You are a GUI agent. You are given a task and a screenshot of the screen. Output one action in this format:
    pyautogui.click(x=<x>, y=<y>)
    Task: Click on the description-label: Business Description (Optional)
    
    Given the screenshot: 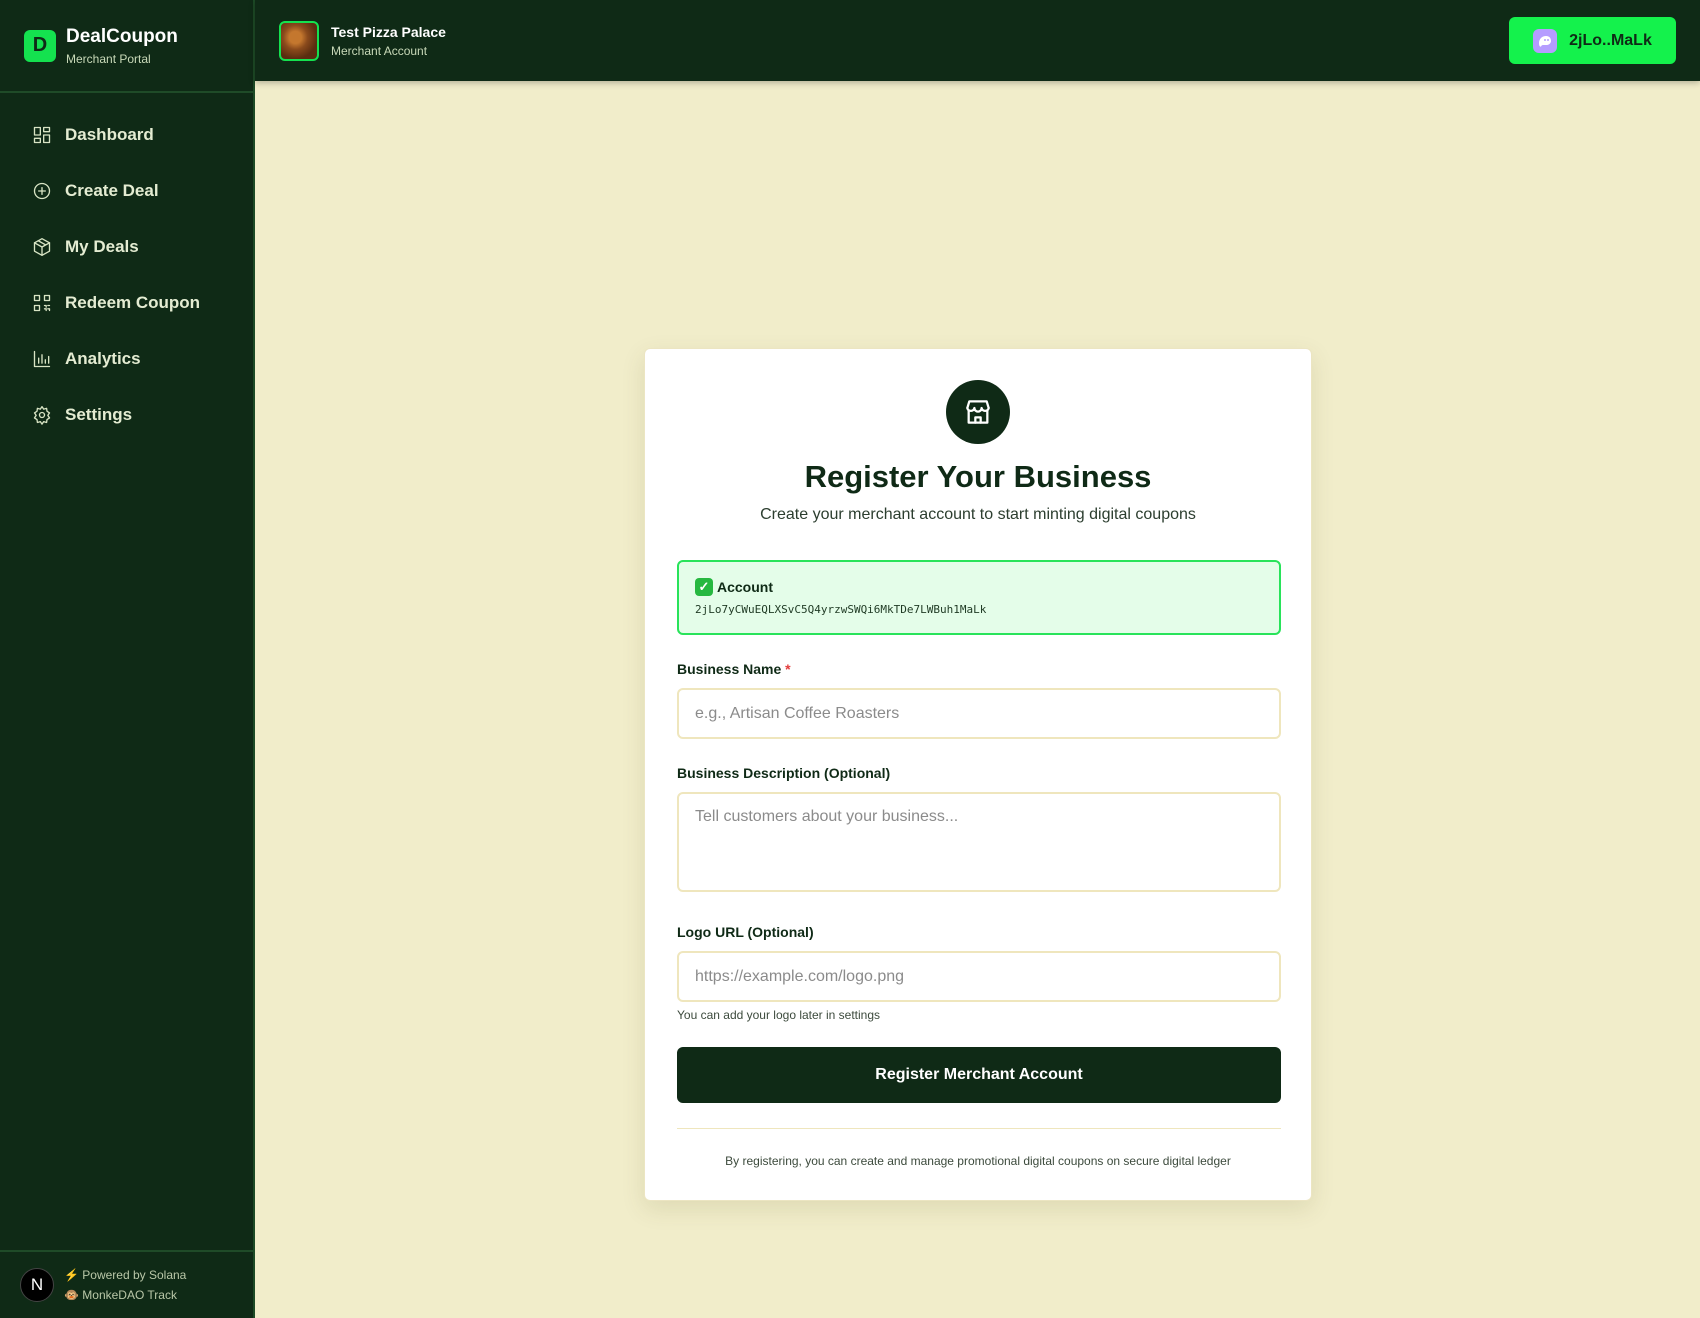 What is the action you would take?
    pyautogui.click(x=784, y=773)
    